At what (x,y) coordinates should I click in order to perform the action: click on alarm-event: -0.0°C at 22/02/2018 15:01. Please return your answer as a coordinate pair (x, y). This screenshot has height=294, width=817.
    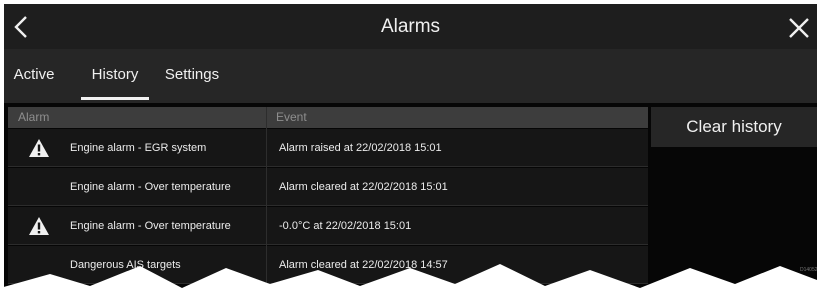
    Looking at the image, I should click on (345, 226).